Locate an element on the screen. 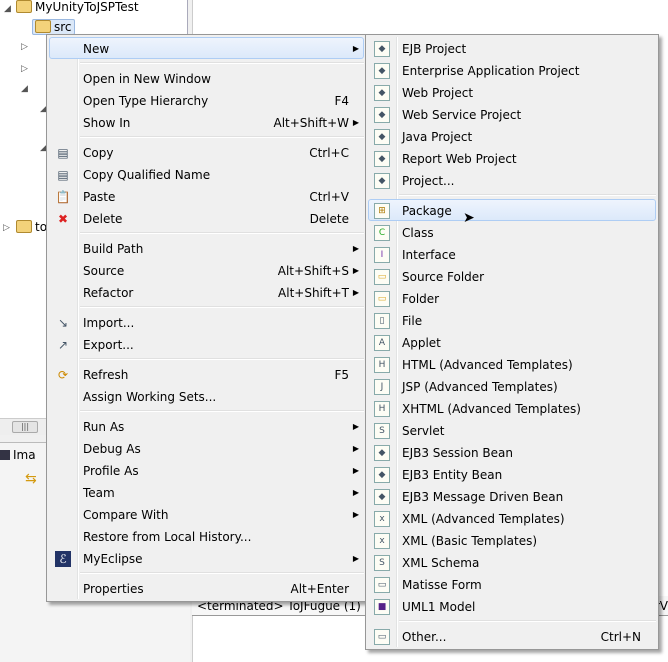 This screenshot has width=668, height=662. menu-item-refresh: ⟳ Refresh F5 is located at coordinates (206, 374).